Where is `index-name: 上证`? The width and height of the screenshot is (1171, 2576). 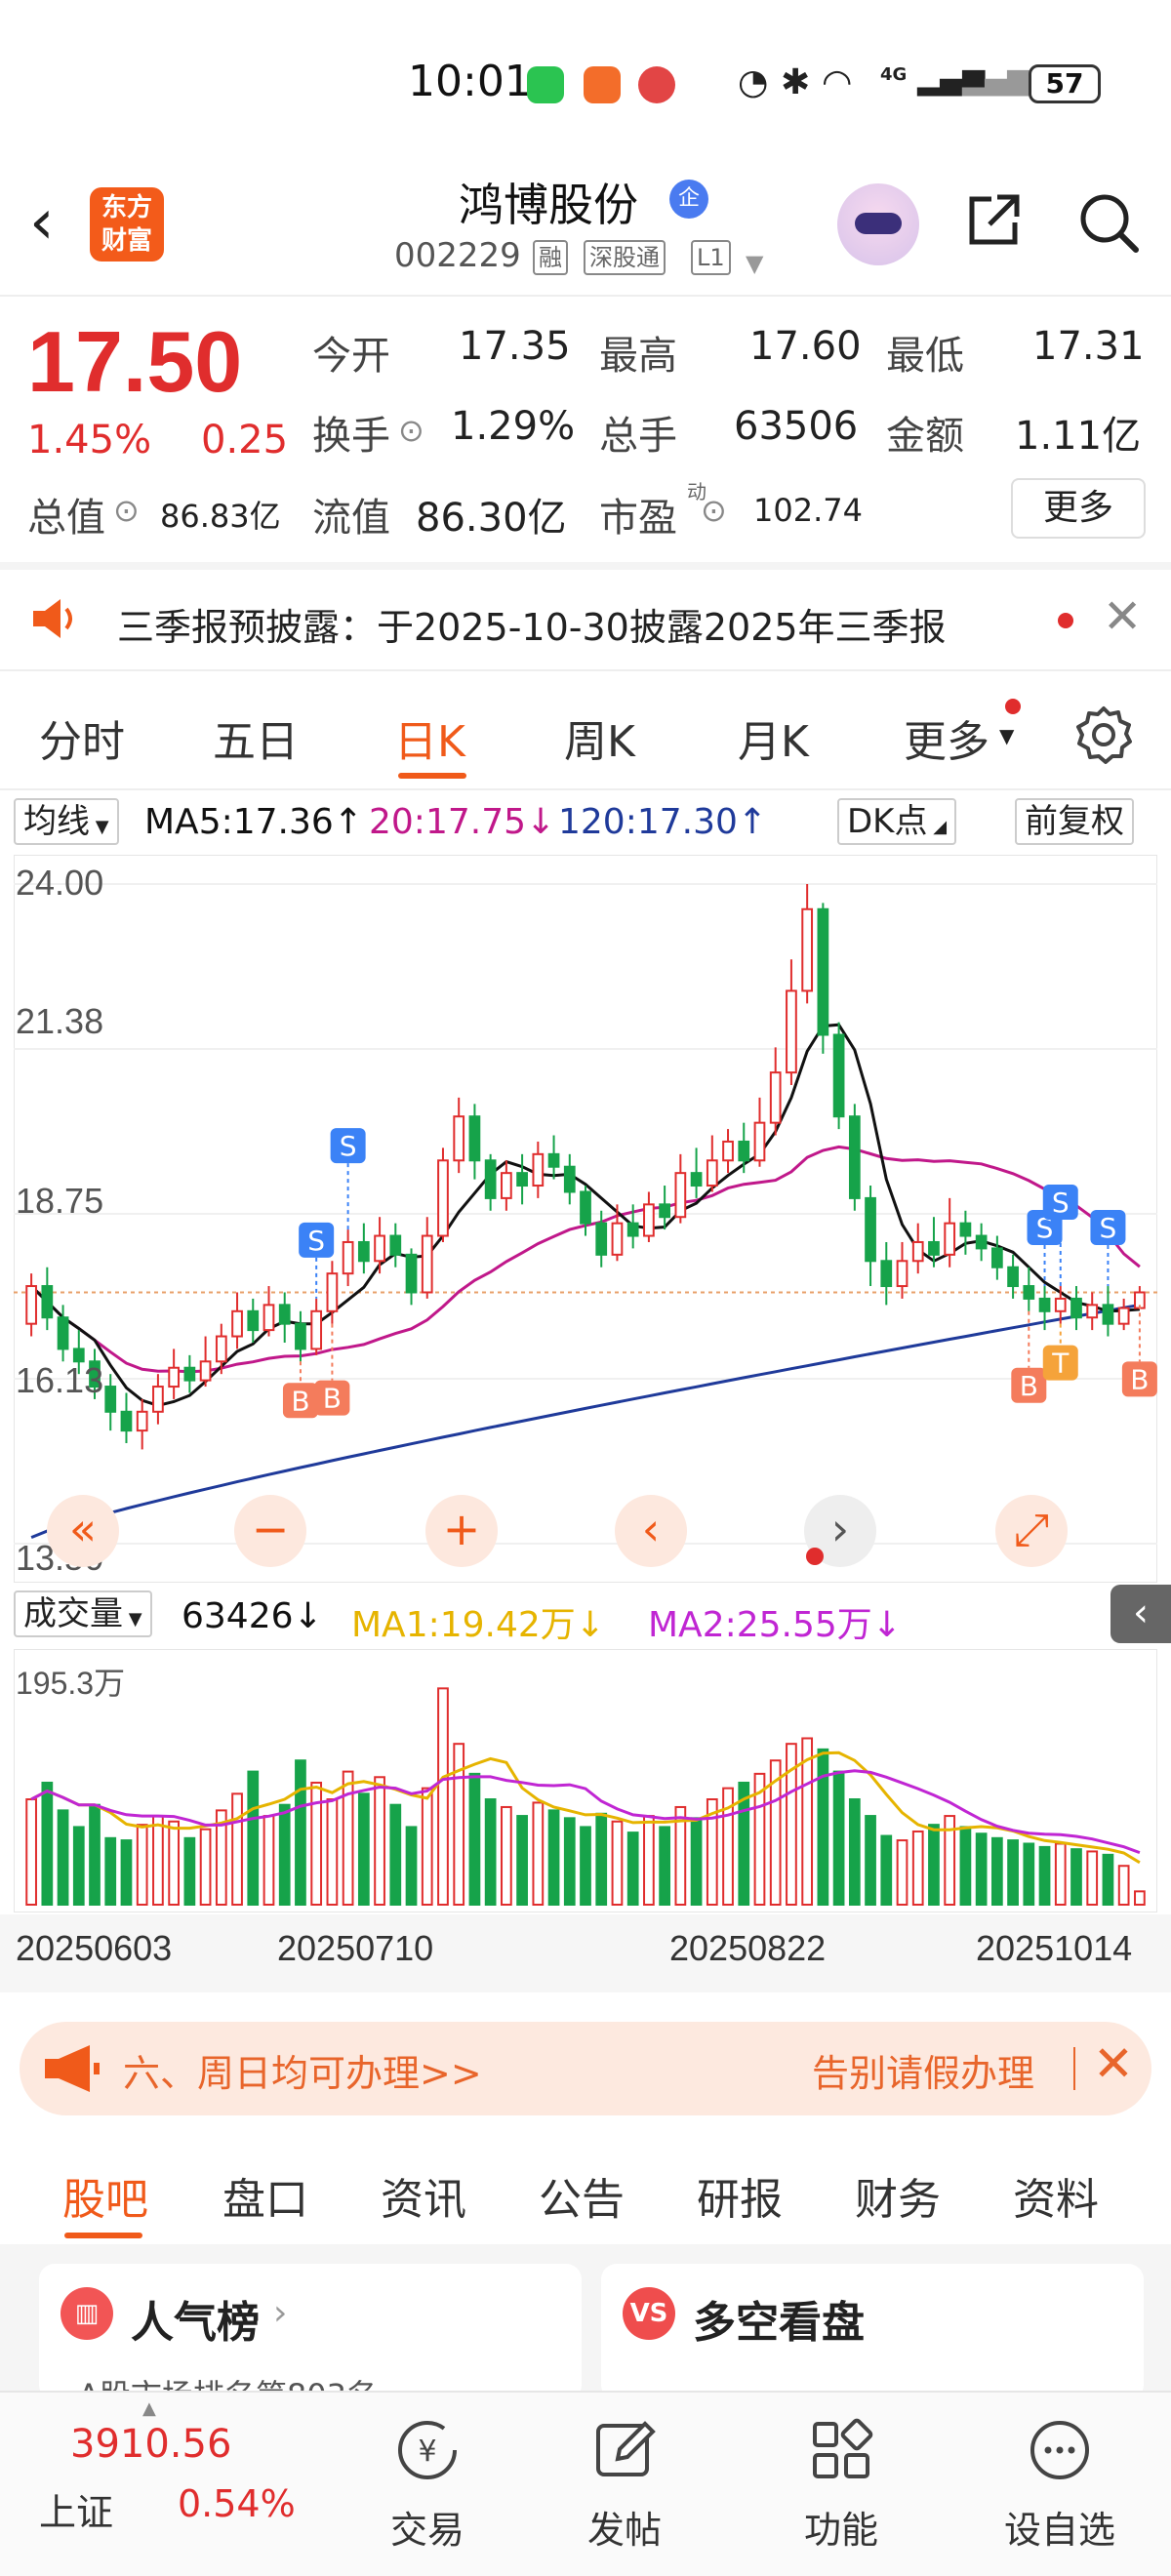
index-name: 上证 is located at coordinates (76, 2509).